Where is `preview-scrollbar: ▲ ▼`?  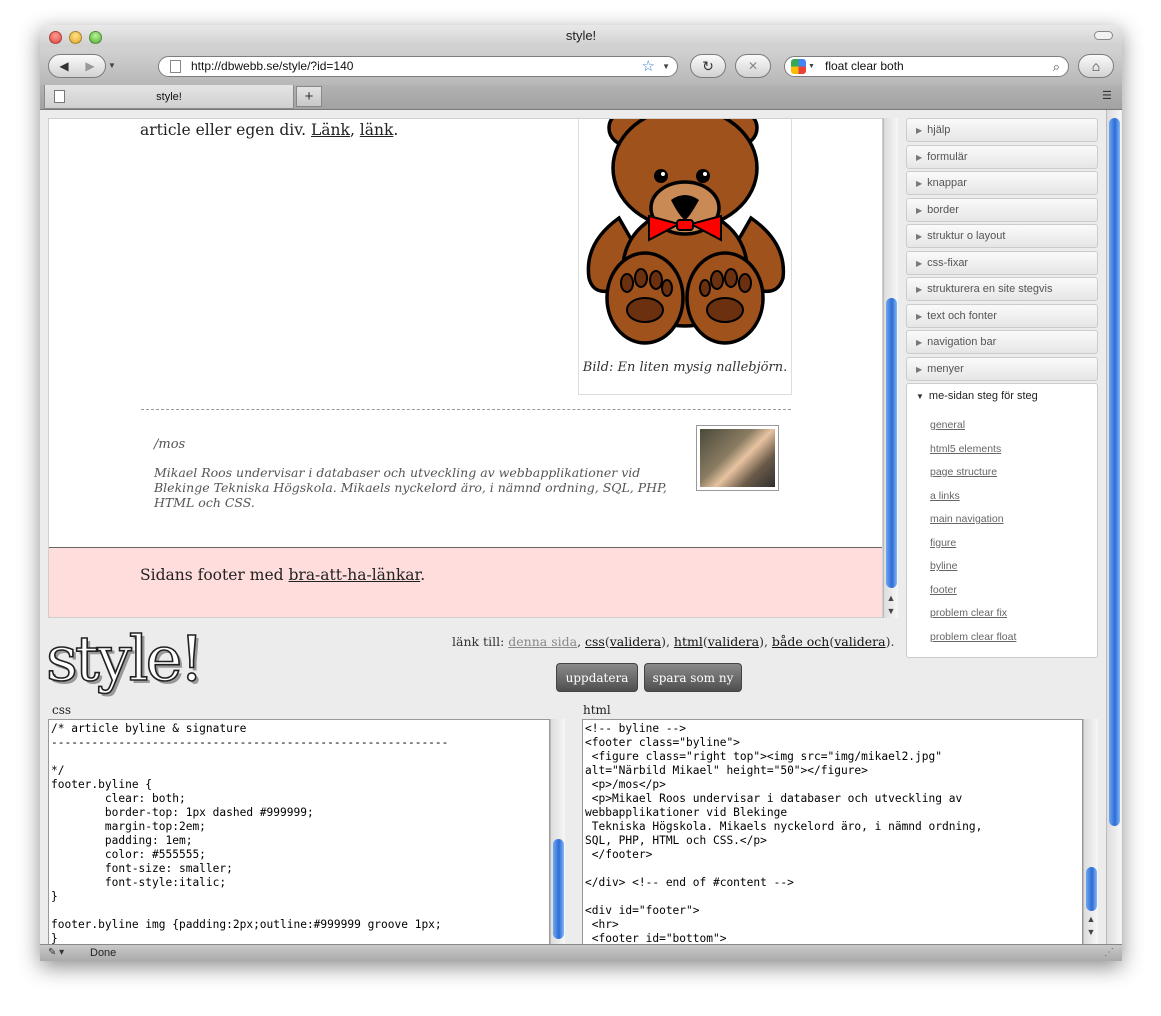
preview-scrollbar: ▲ ▼ is located at coordinates (890, 368).